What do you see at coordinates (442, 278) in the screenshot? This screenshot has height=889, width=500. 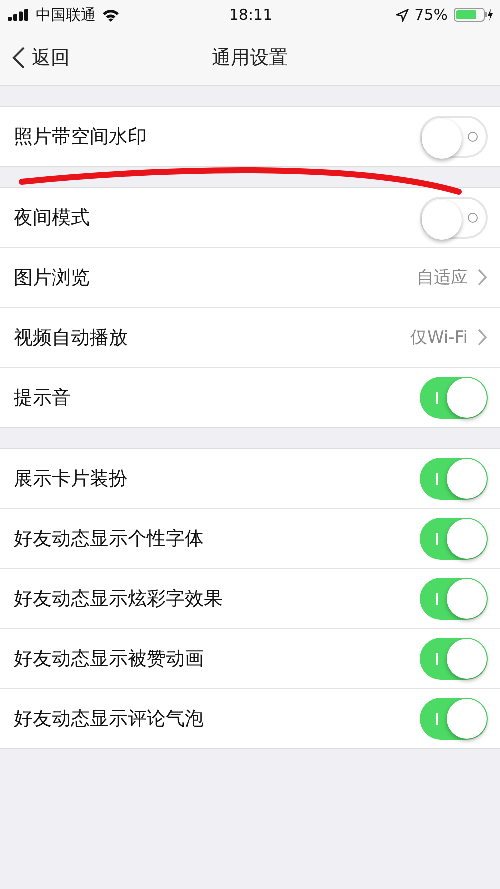 I see `setting-value: 自适应` at bounding box center [442, 278].